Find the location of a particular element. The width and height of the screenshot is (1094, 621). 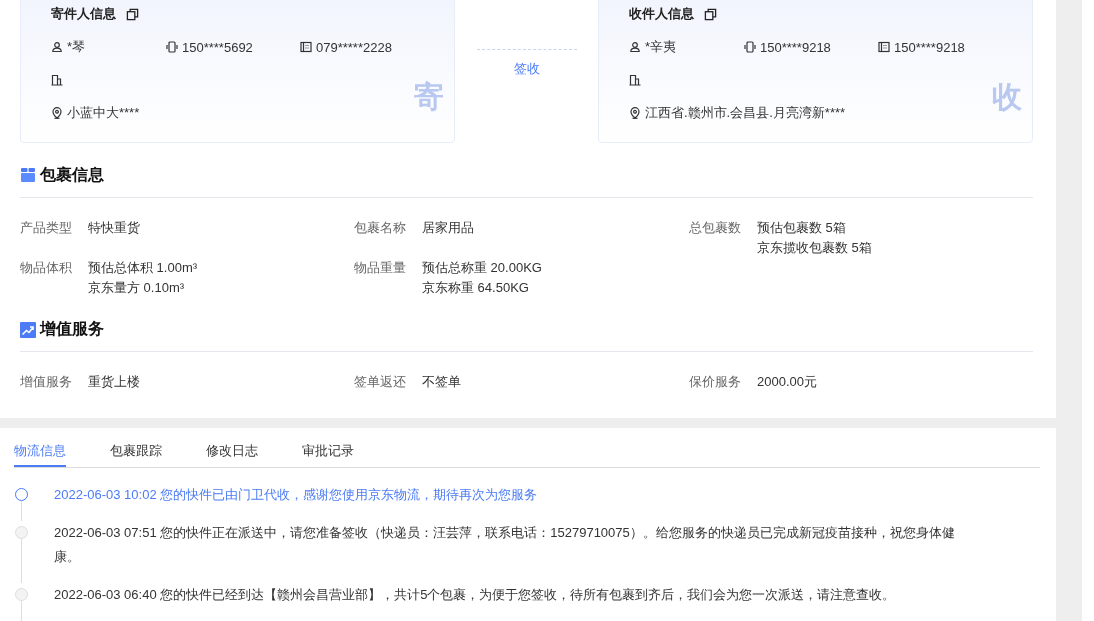

card-stamp-text: 收 is located at coordinates (1007, 97).